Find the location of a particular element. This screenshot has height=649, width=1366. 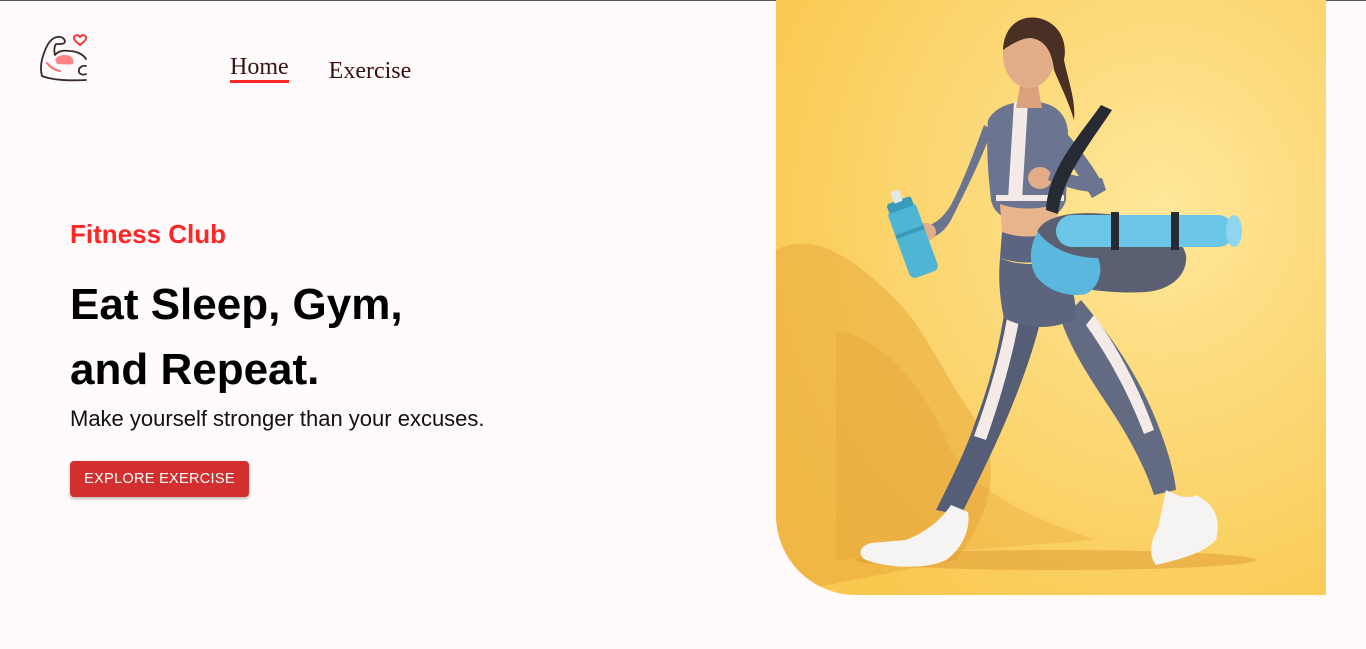

explore-exercise-button: EXPLORE EXERCISE is located at coordinates (159, 479).